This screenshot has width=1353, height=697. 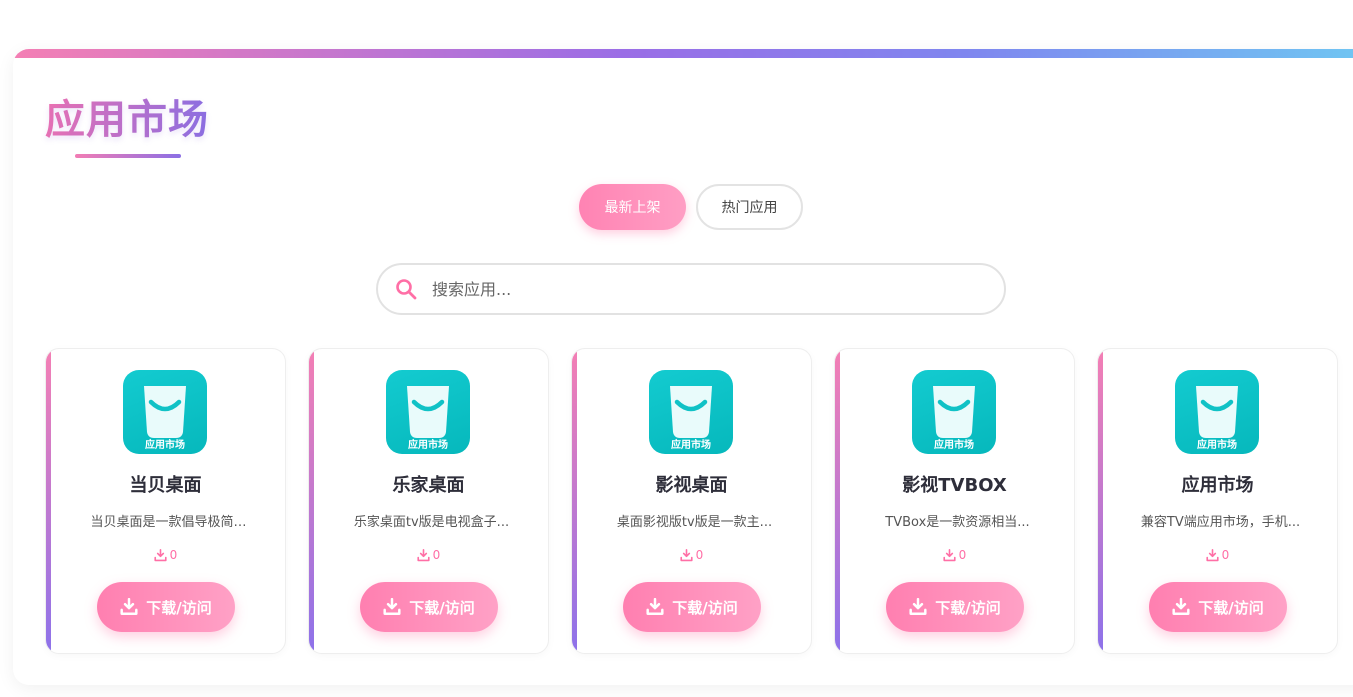 What do you see at coordinates (954, 501) in the screenshot?
I see `app-card: 应用市场 影视TVBOX TVBox是一款资源相当... 0 下载/访问` at bounding box center [954, 501].